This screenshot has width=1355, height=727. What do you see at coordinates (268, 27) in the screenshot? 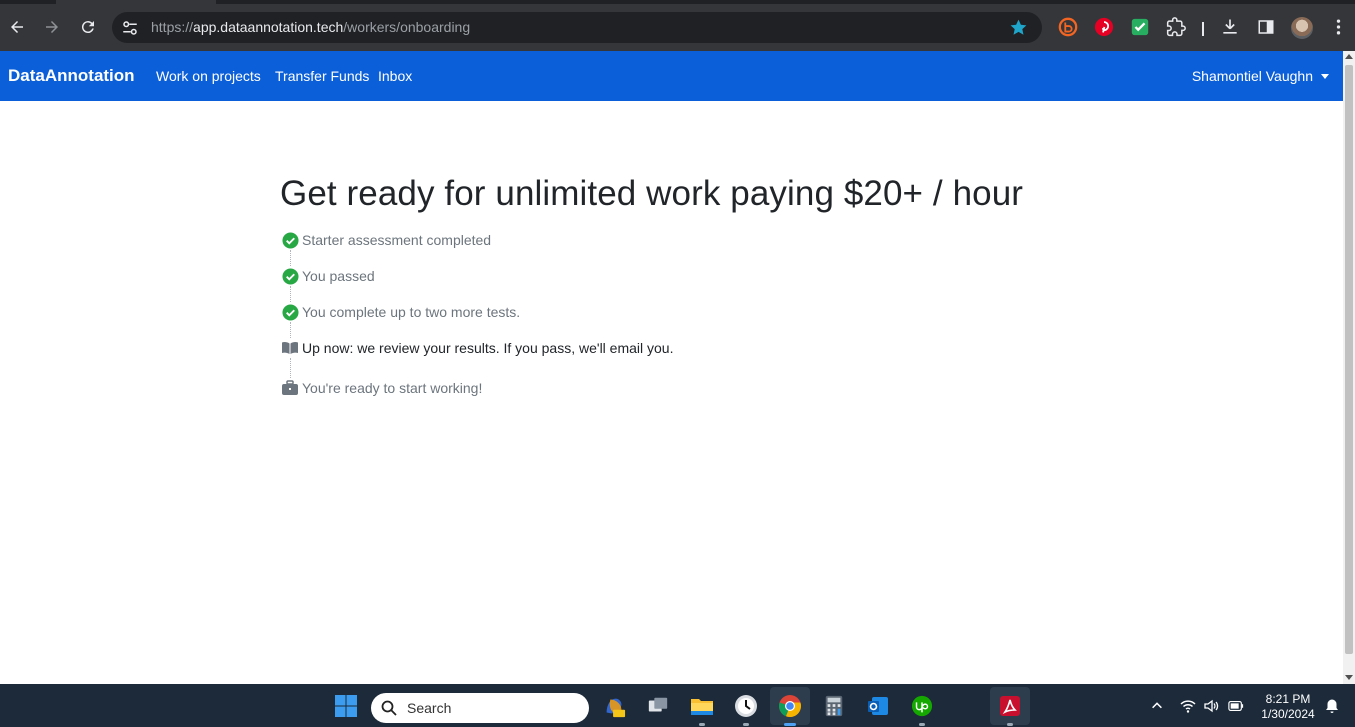
I see `url-host: app.dataannotation.tech` at bounding box center [268, 27].